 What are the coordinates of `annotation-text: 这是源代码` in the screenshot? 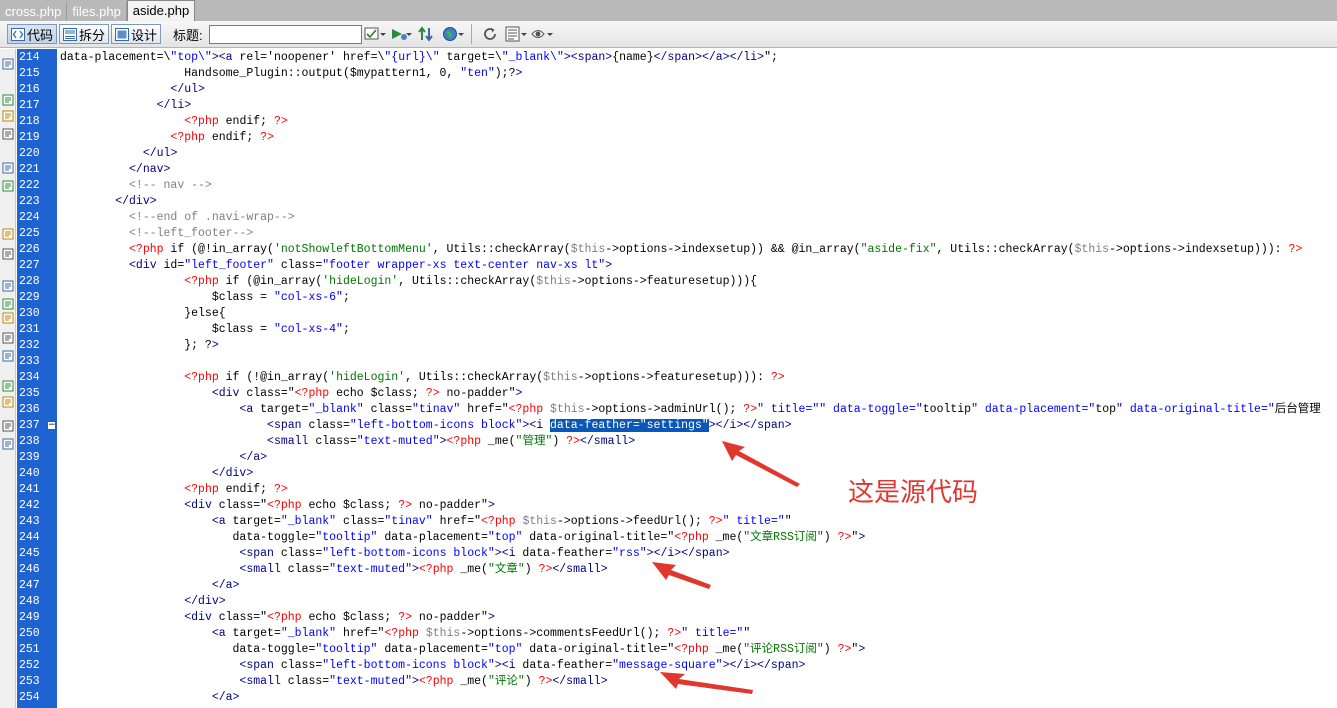 It's located at (913, 493).